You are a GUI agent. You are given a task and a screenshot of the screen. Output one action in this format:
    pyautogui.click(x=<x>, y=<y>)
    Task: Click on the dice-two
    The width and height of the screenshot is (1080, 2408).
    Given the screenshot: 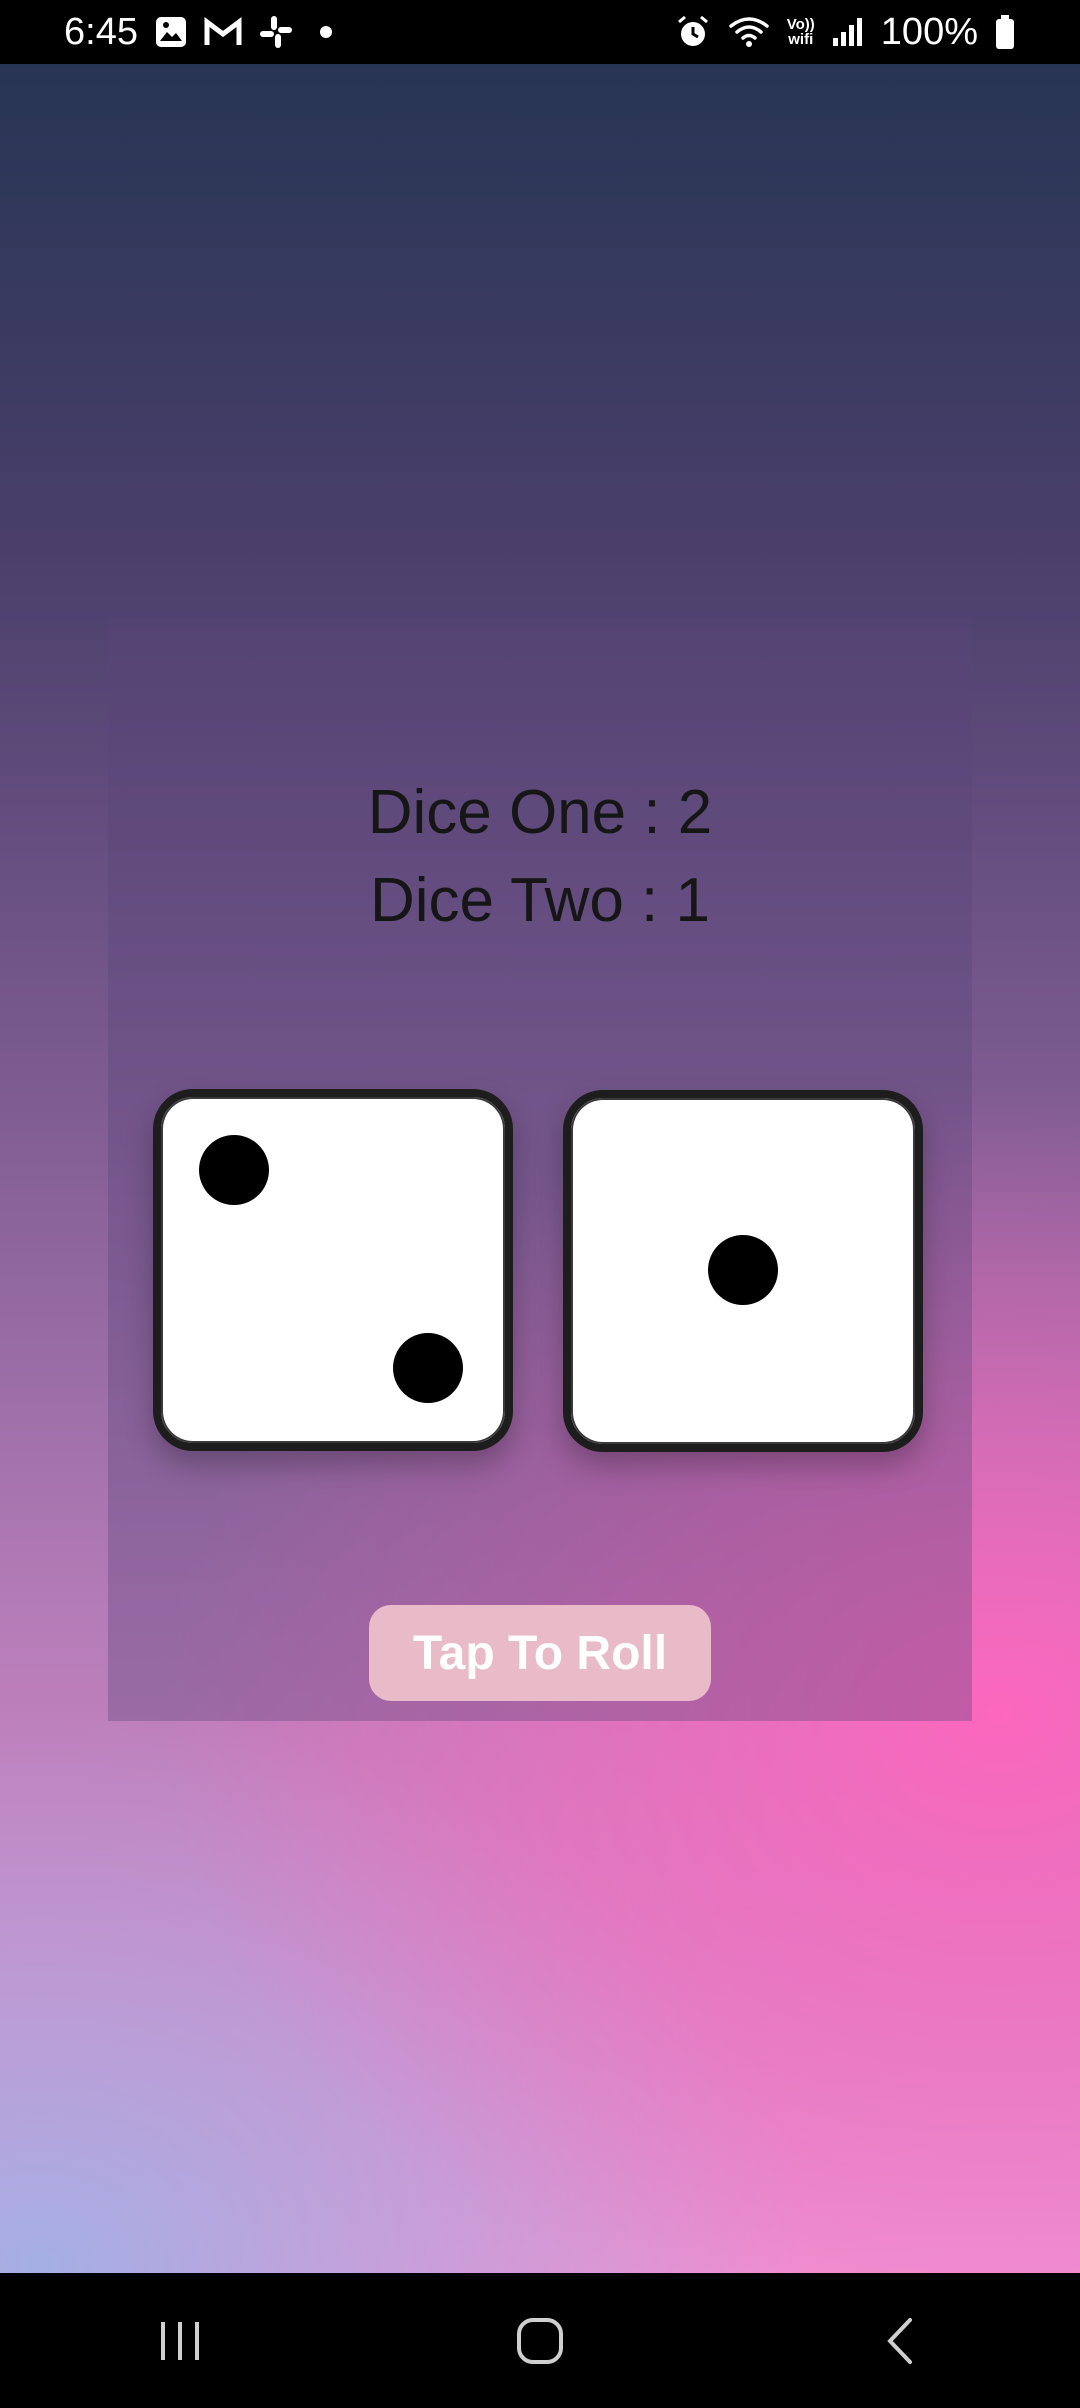 What is the action you would take?
    pyautogui.click(x=743, y=1271)
    